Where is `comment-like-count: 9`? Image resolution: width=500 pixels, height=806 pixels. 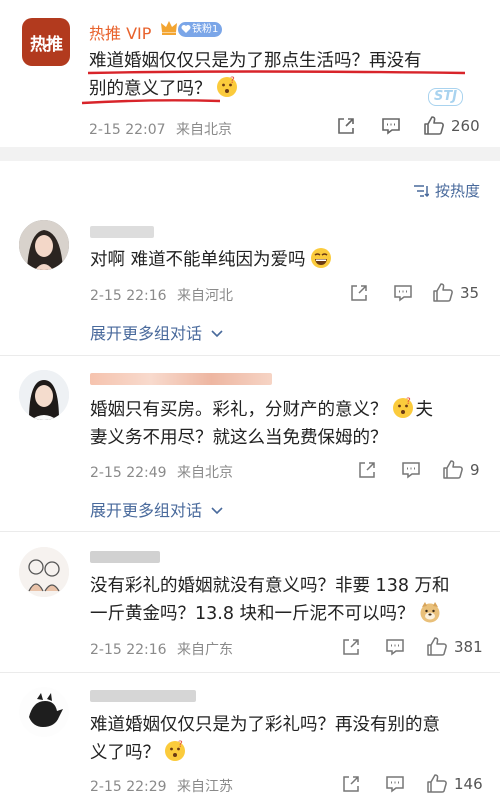 comment-like-count: 9 is located at coordinates (475, 470).